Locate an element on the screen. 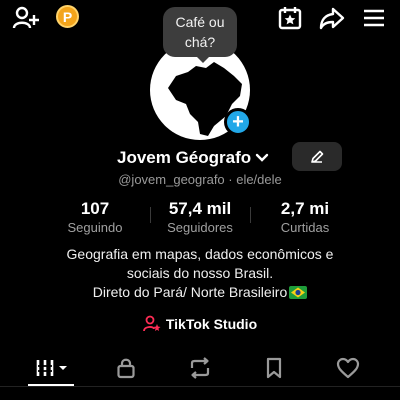  bio-line-3-text: Direto do Pará/ Norte Brasileiro is located at coordinates (190, 292).